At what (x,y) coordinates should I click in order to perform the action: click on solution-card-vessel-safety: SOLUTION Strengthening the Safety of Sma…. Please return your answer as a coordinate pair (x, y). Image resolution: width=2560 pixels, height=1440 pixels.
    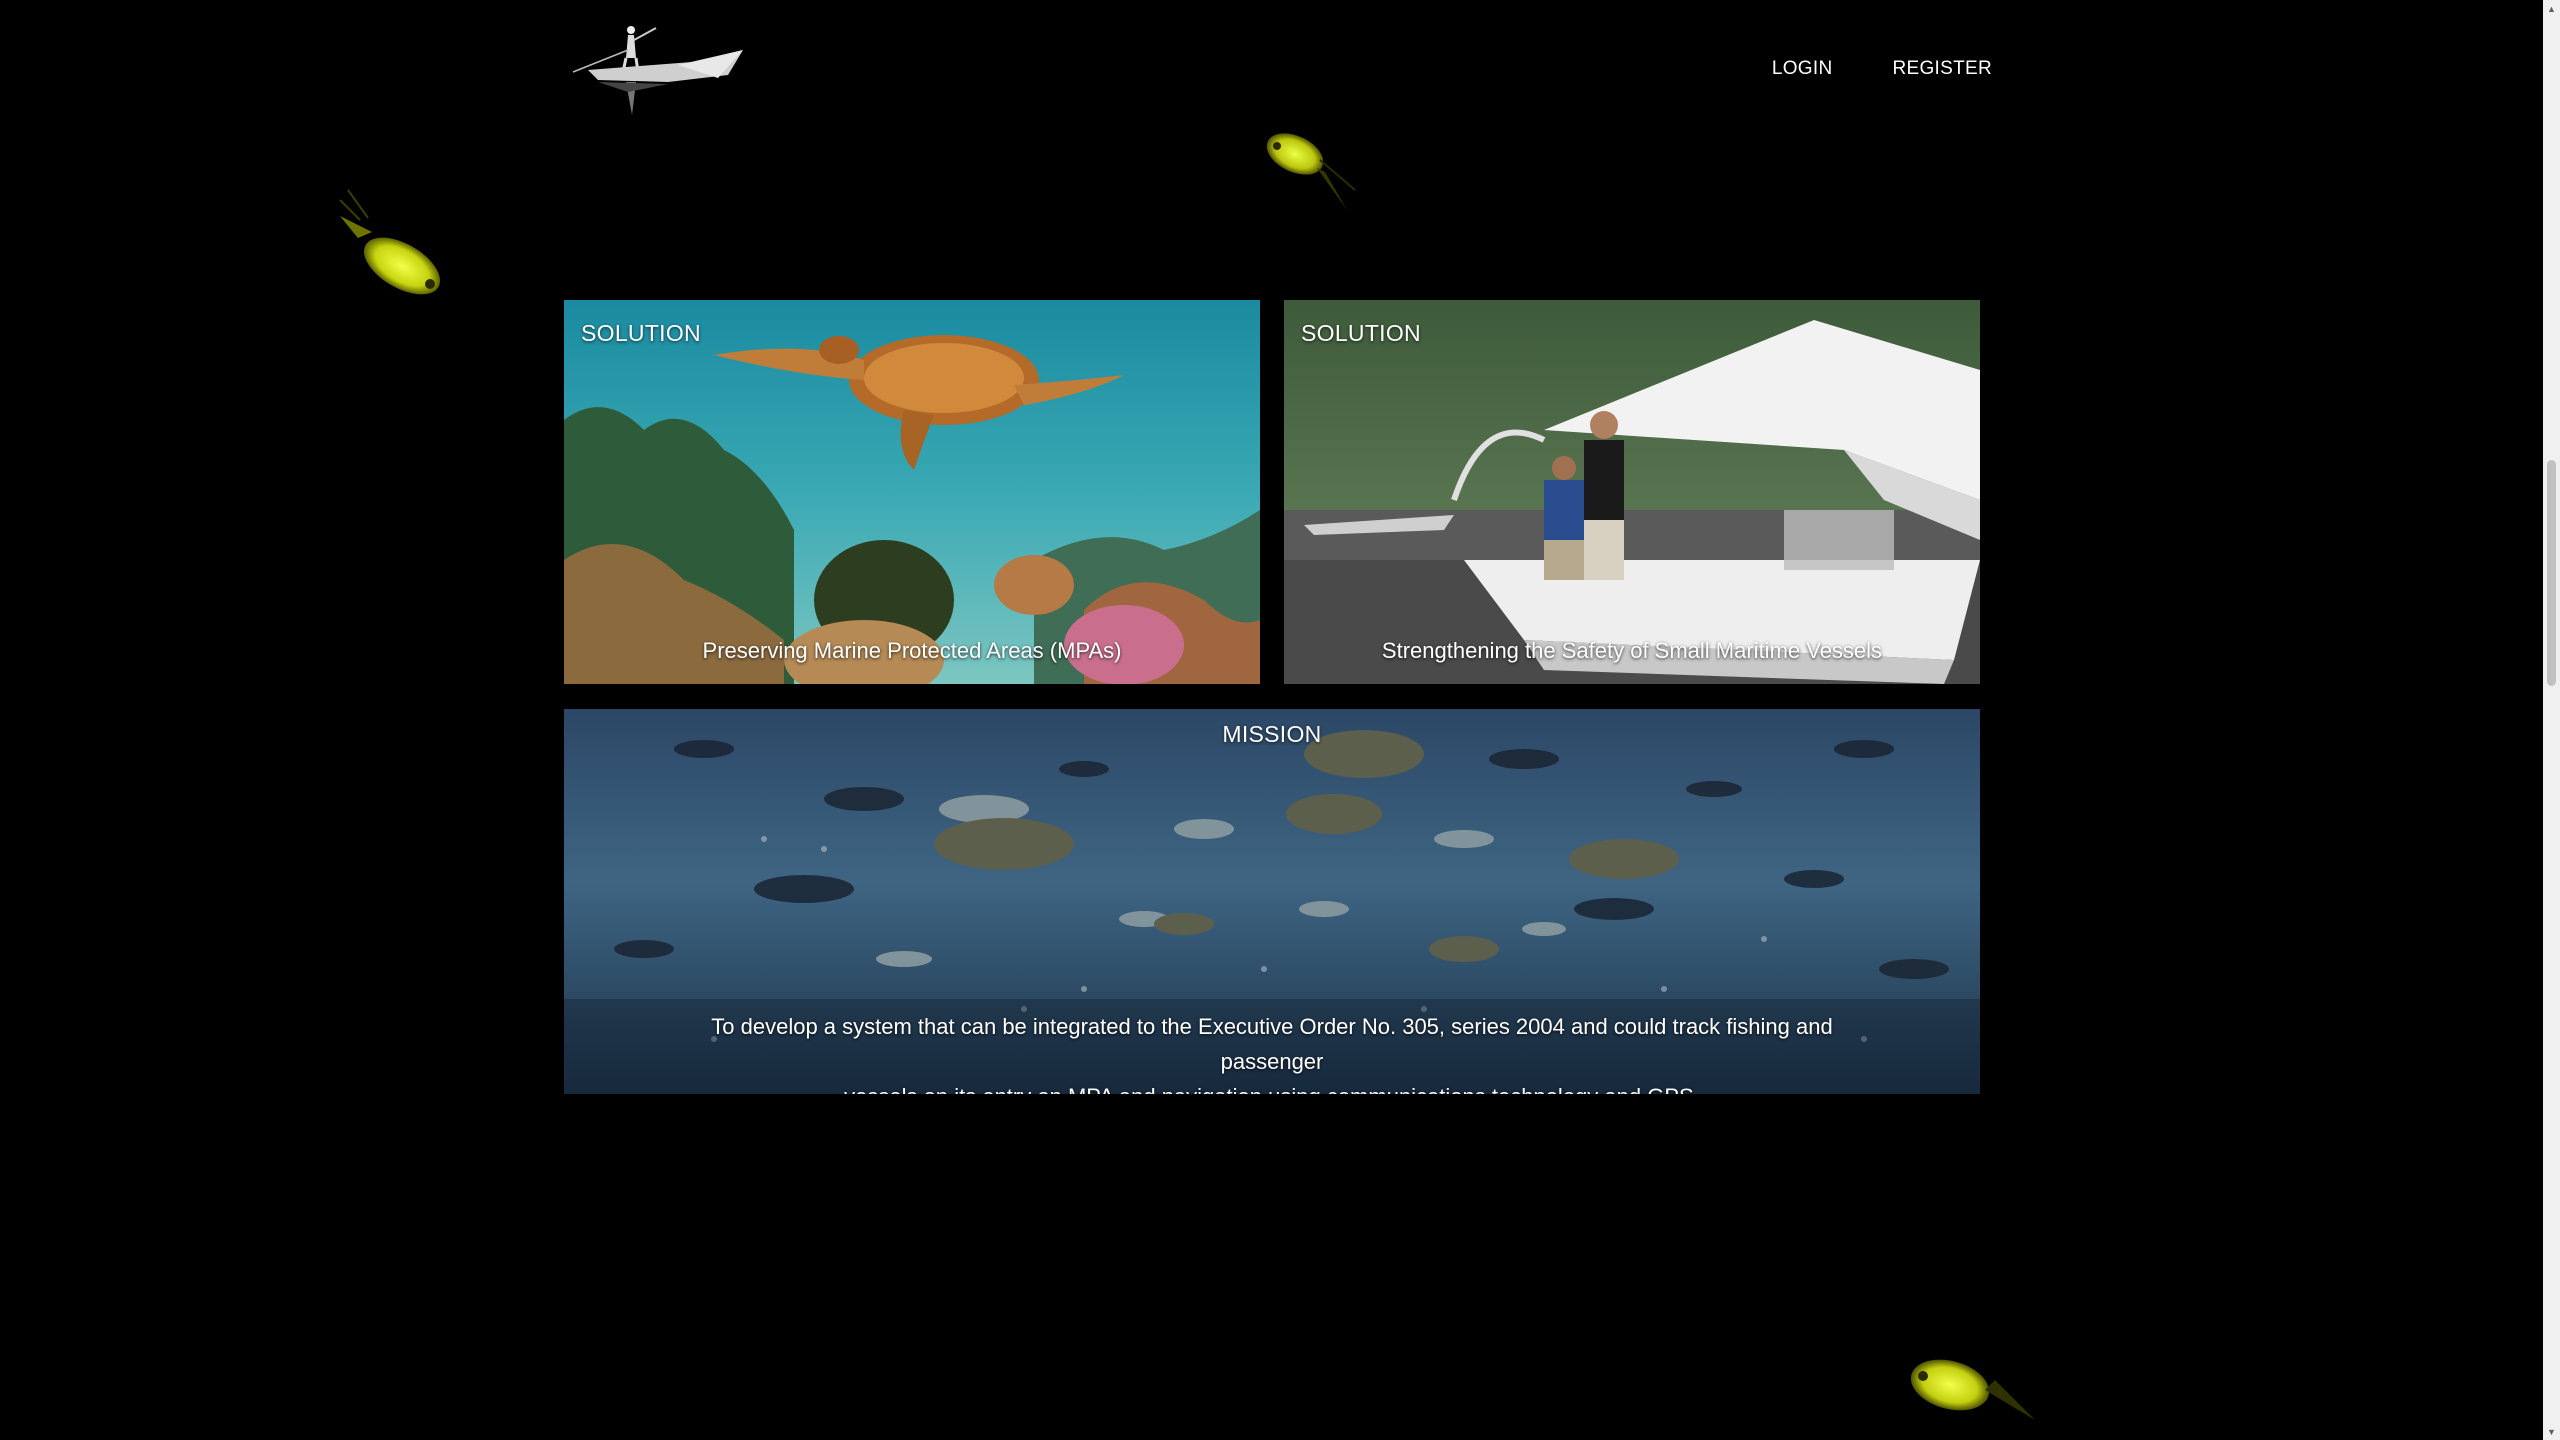
    Looking at the image, I should click on (1632, 492).